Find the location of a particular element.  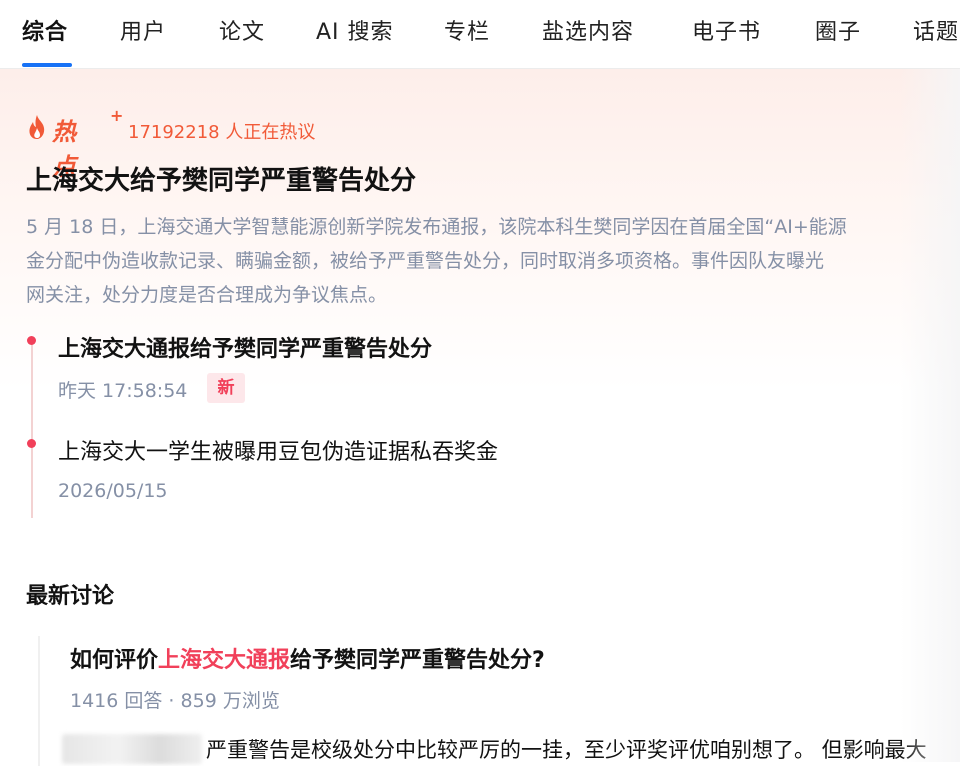

question-prefix: 如何评价 is located at coordinates (114, 660).